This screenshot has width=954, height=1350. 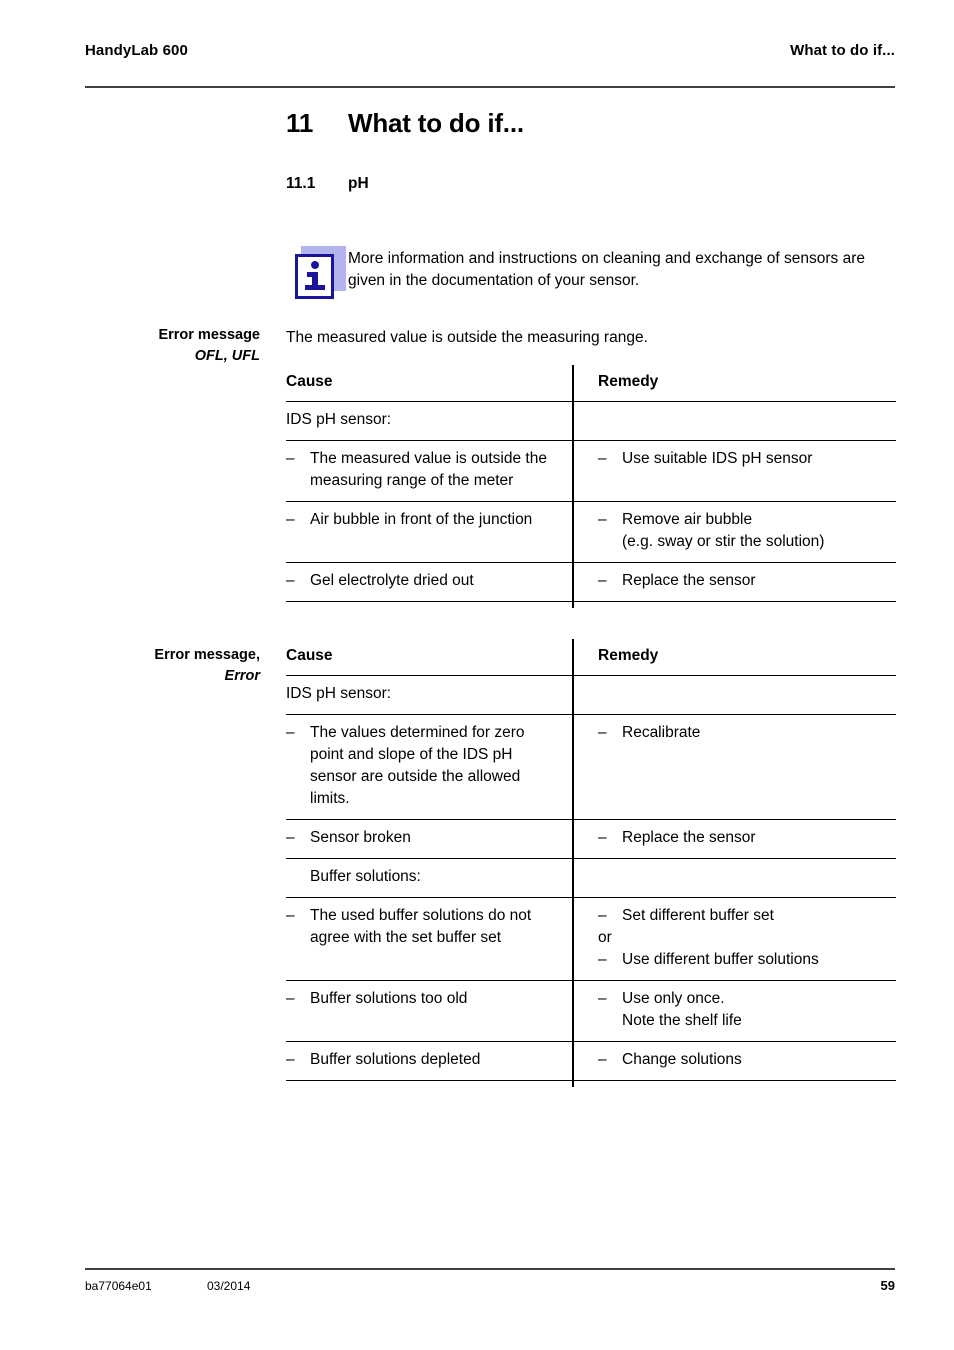 What do you see at coordinates (490, 1285) in the screenshot?
I see `footer: ba77064e01 03/2014 59` at bounding box center [490, 1285].